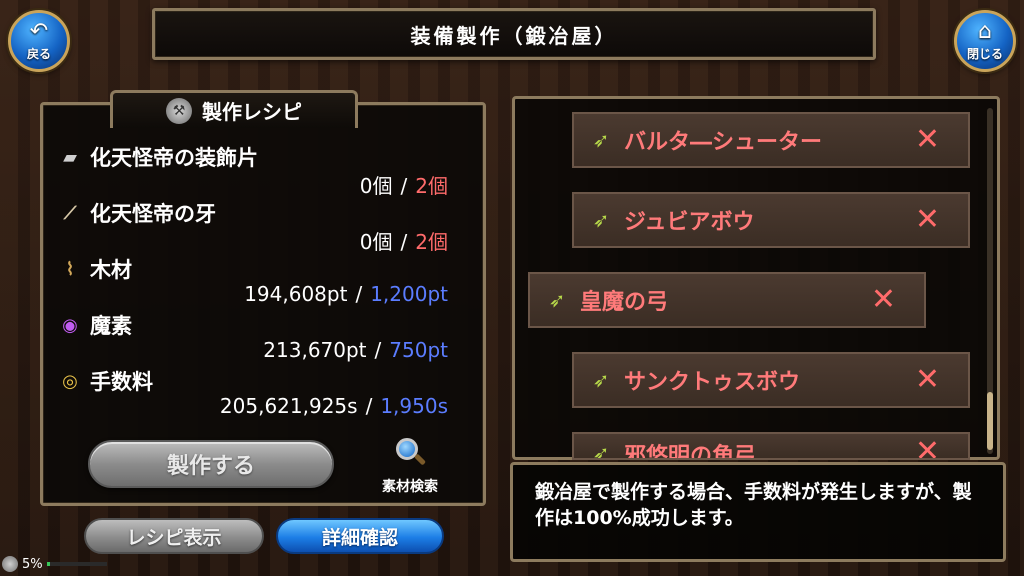 This screenshot has height=576, width=1024. I want to click on magnifier-icon, so click(410, 454).